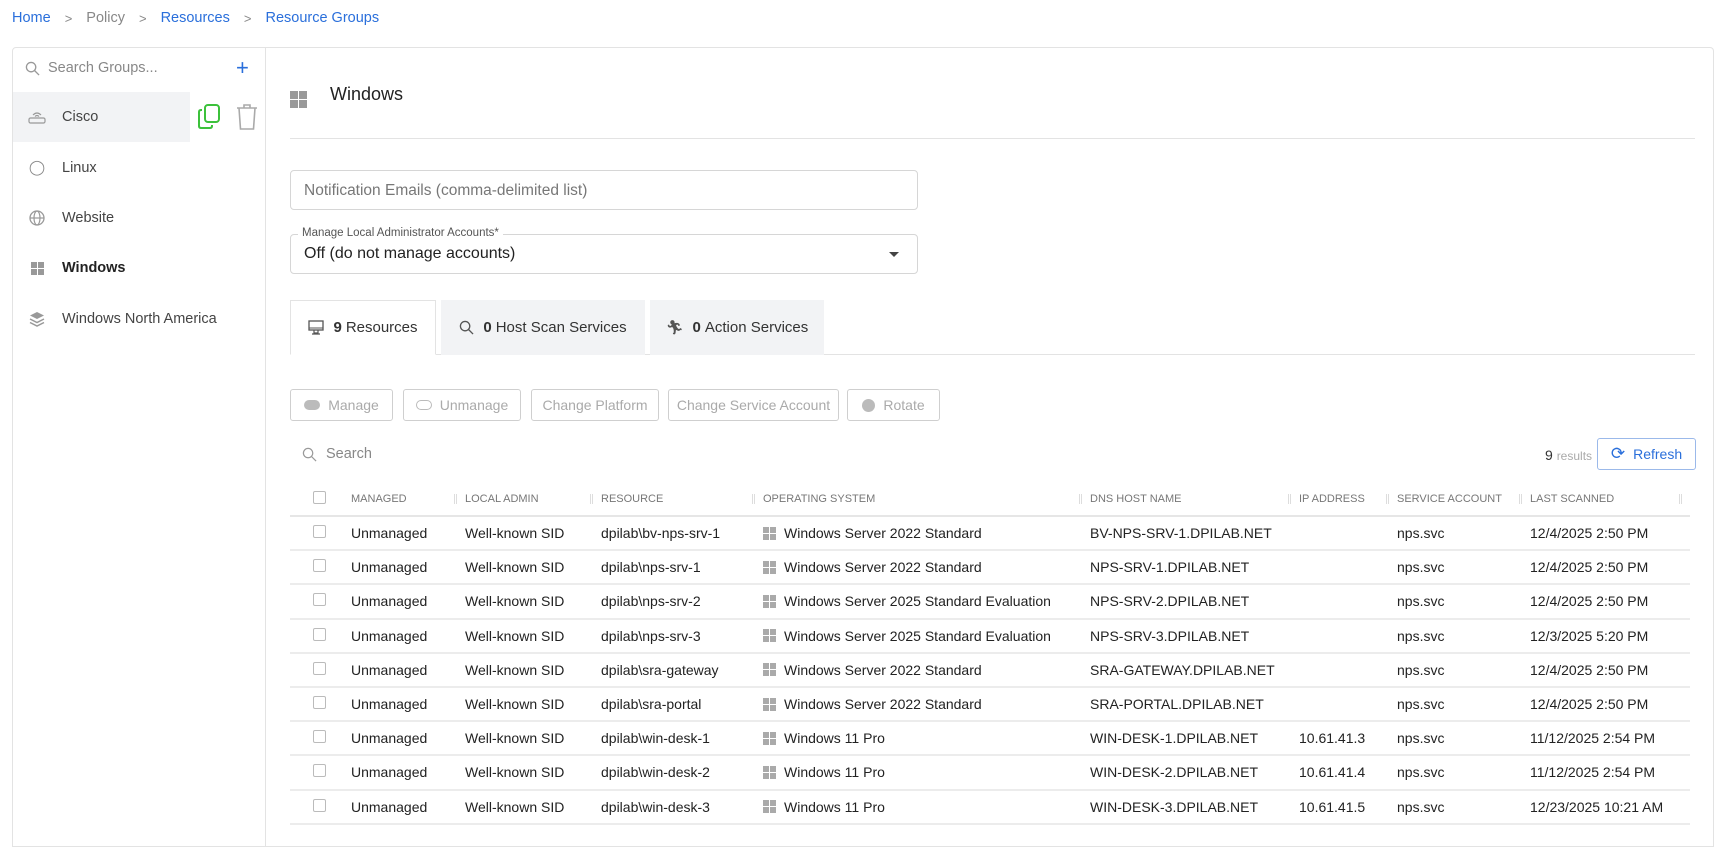 The image size is (1727, 847). What do you see at coordinates (1348, 499) in the screenshot?
I see `column-header-ip-address: IP Address` at bounding box center [1348, 499].